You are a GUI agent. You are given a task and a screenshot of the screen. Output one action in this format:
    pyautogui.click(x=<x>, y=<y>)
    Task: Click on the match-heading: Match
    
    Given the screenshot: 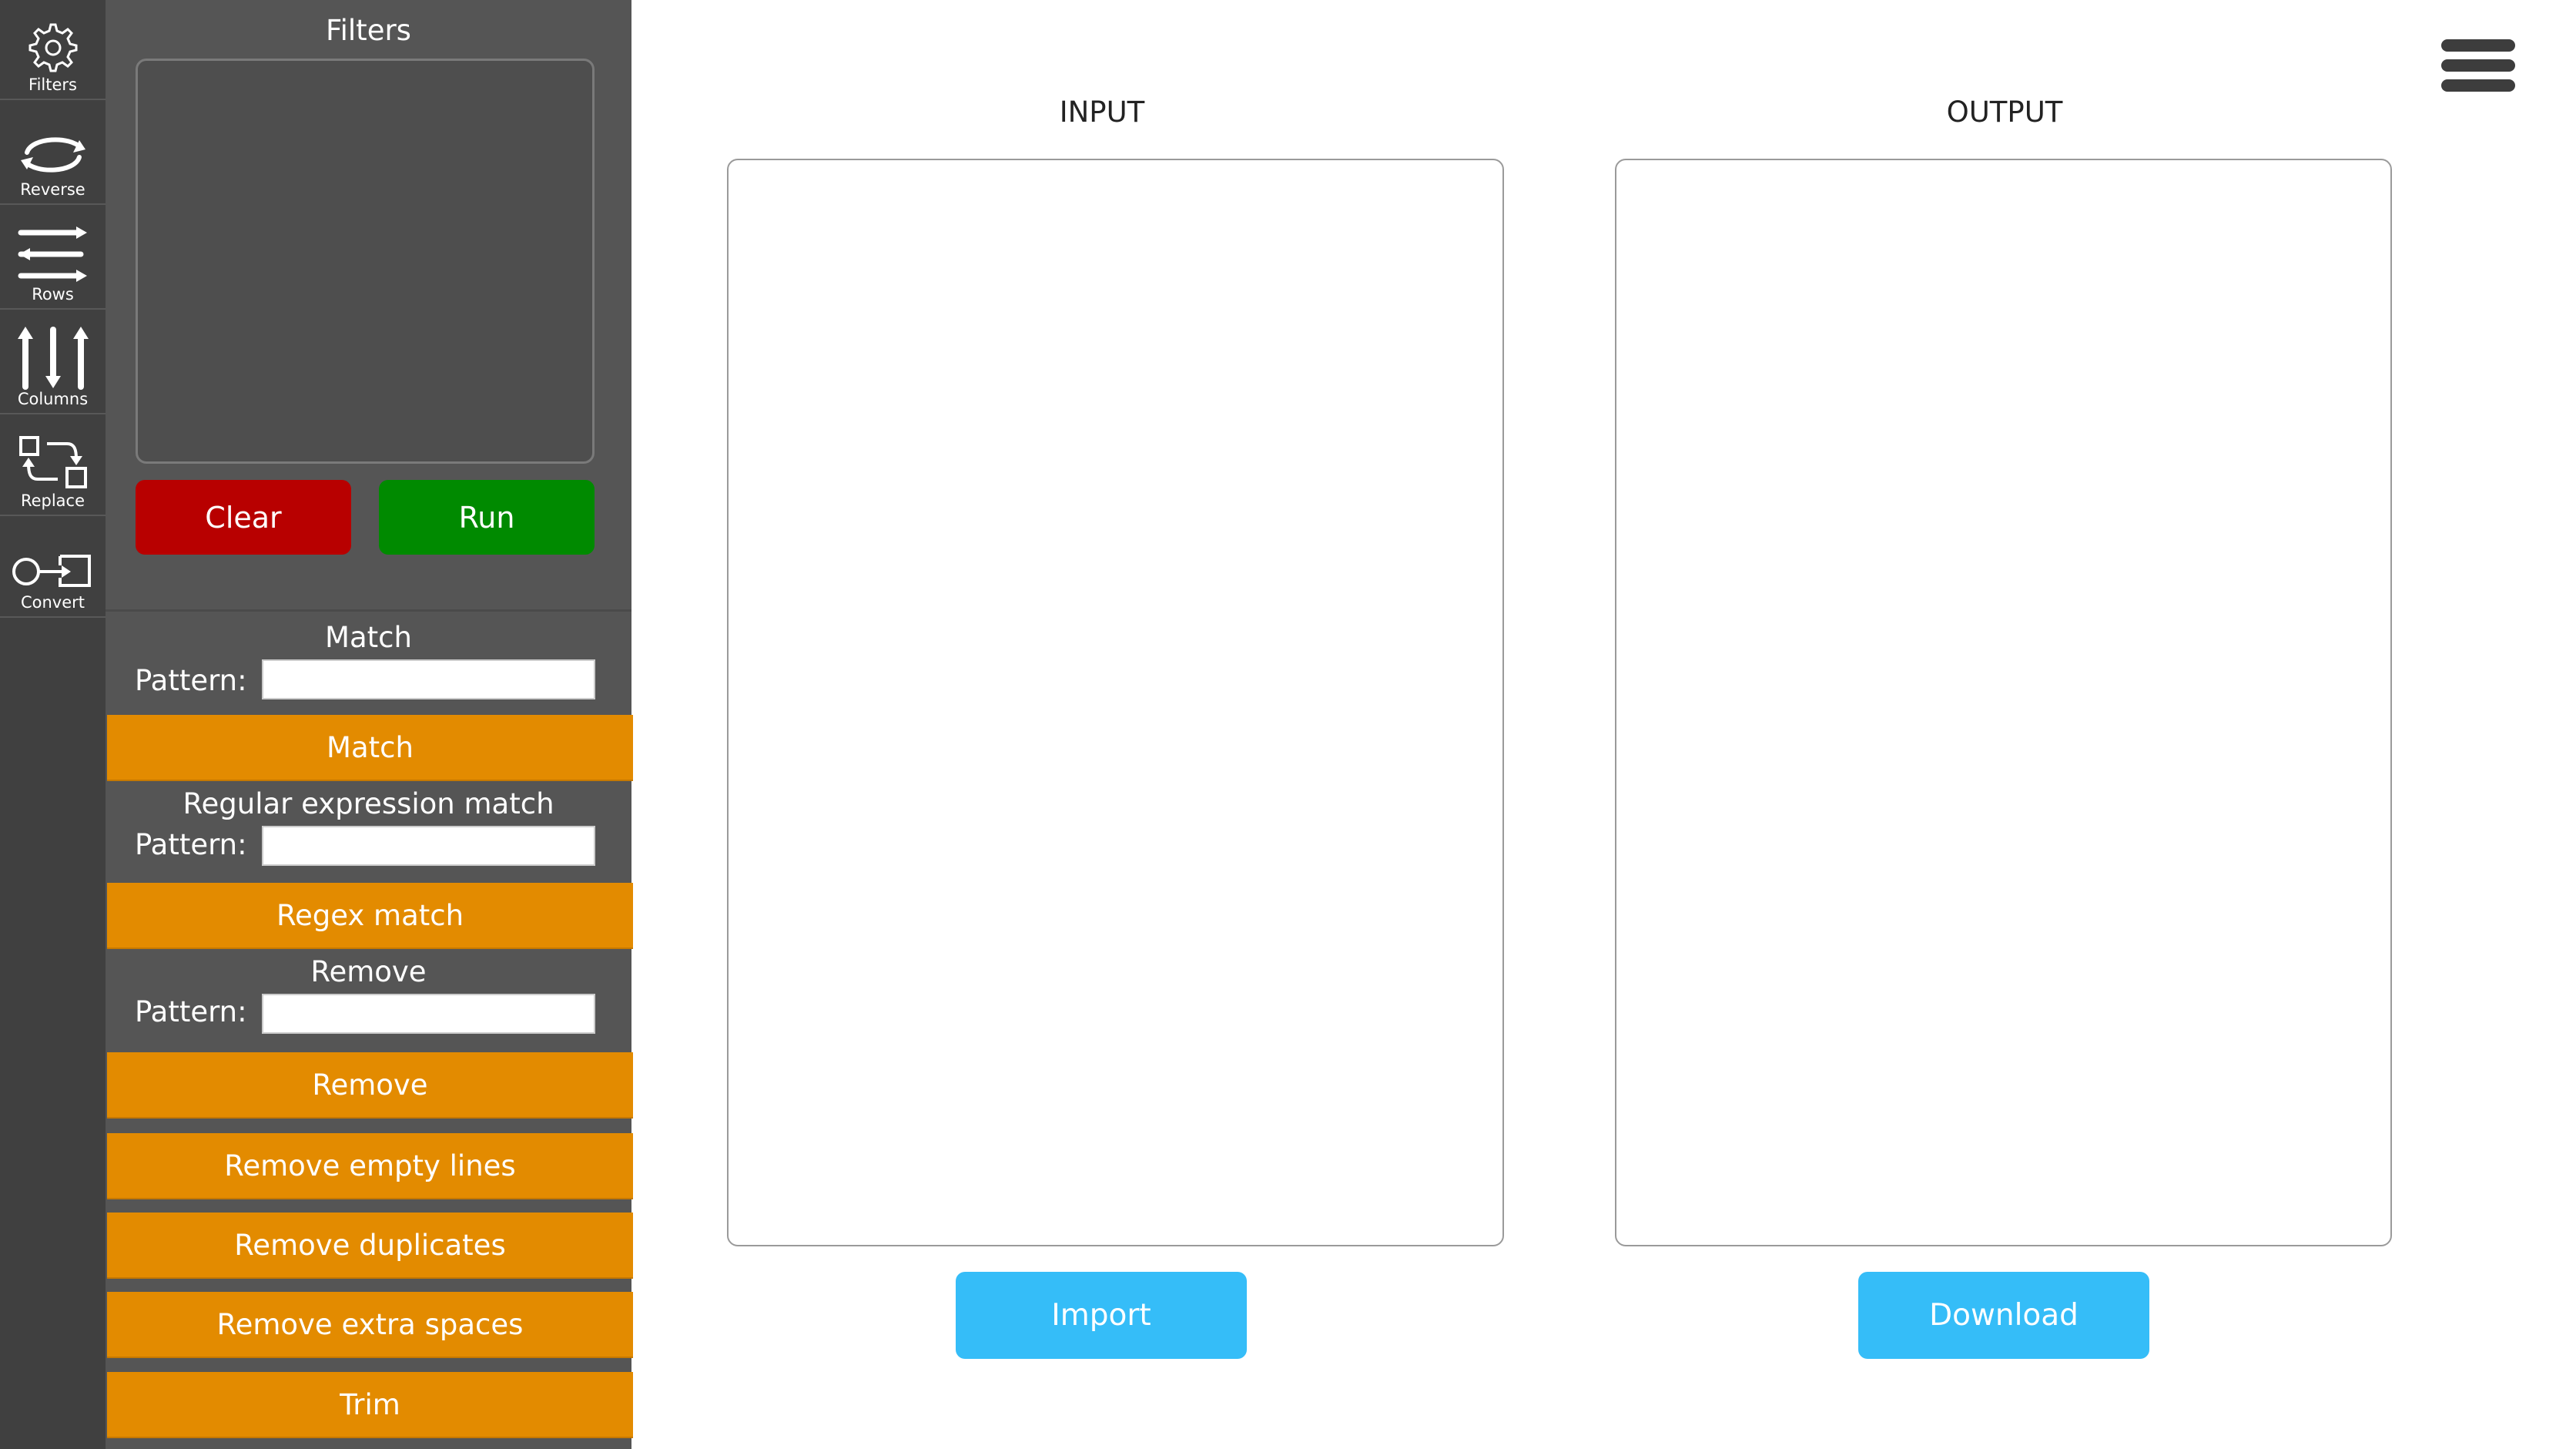 What is the action you would take?
    pyautogui.click(x=368, y=637)
    